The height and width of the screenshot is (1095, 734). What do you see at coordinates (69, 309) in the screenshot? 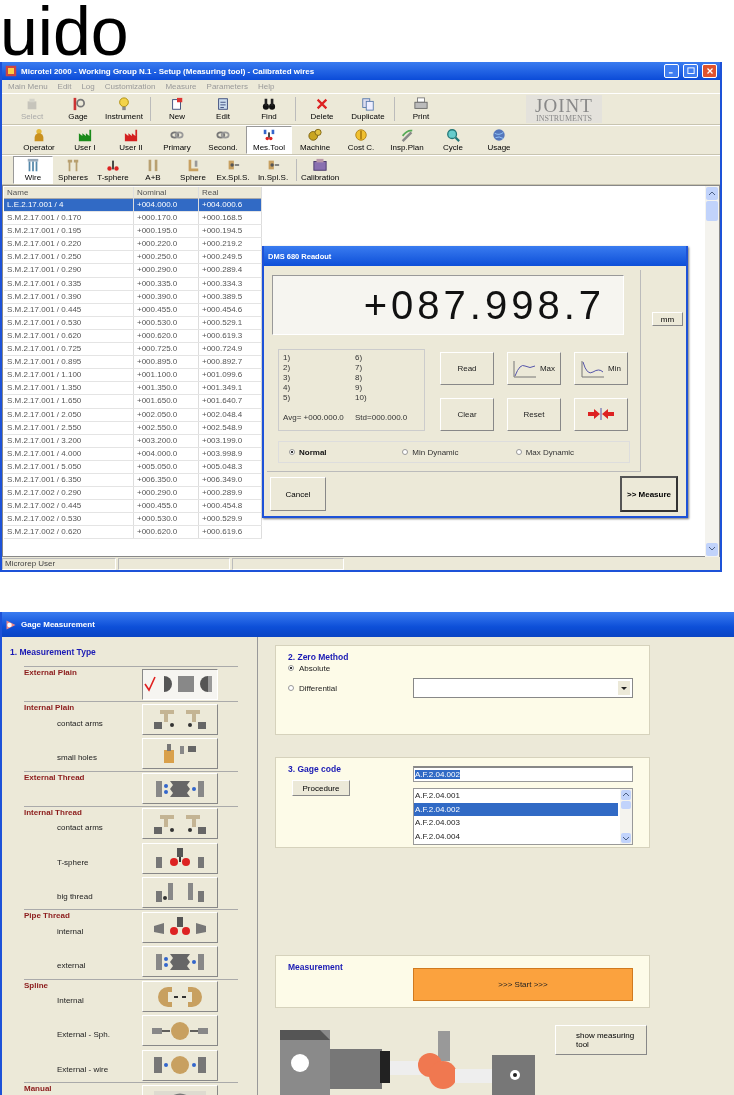
I see `table-cell: S.M.2.17.001 / 0.445` at bounding box center [69, 309].